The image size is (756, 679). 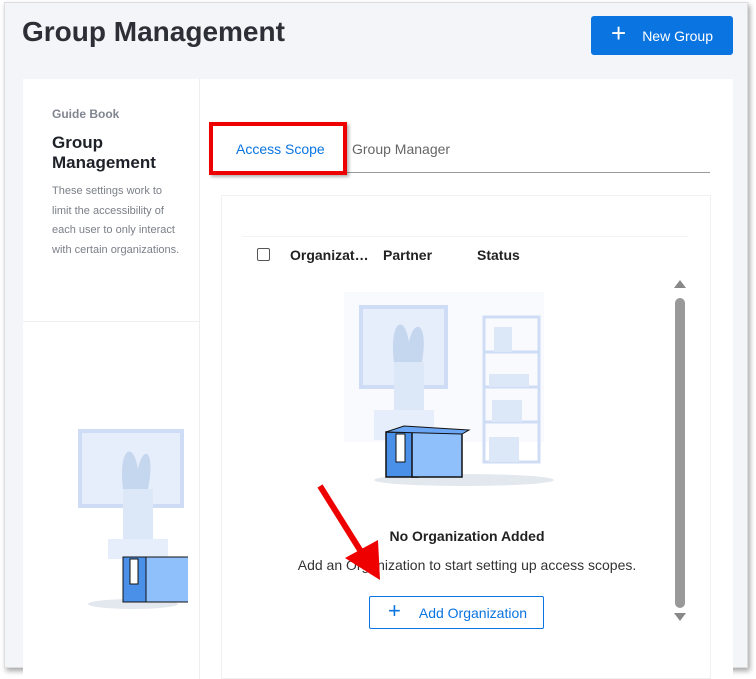 I want to click on table-header: Organizat… Partner Status, so click(x=465, y=254).